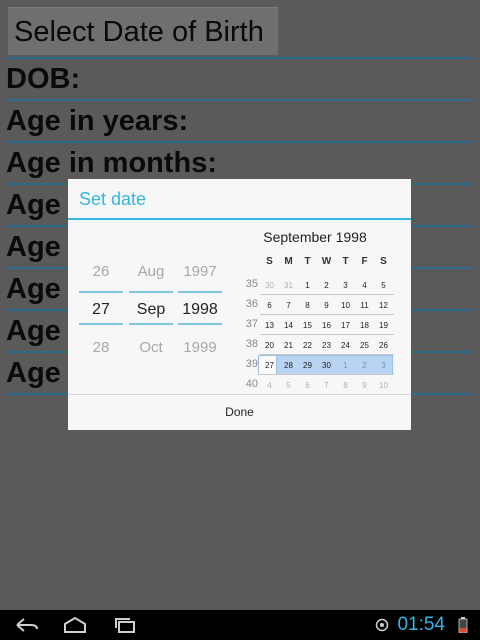 This screenshot has width=480, height=640. I want to click on status-clock: 01:54, so click(421, 624).